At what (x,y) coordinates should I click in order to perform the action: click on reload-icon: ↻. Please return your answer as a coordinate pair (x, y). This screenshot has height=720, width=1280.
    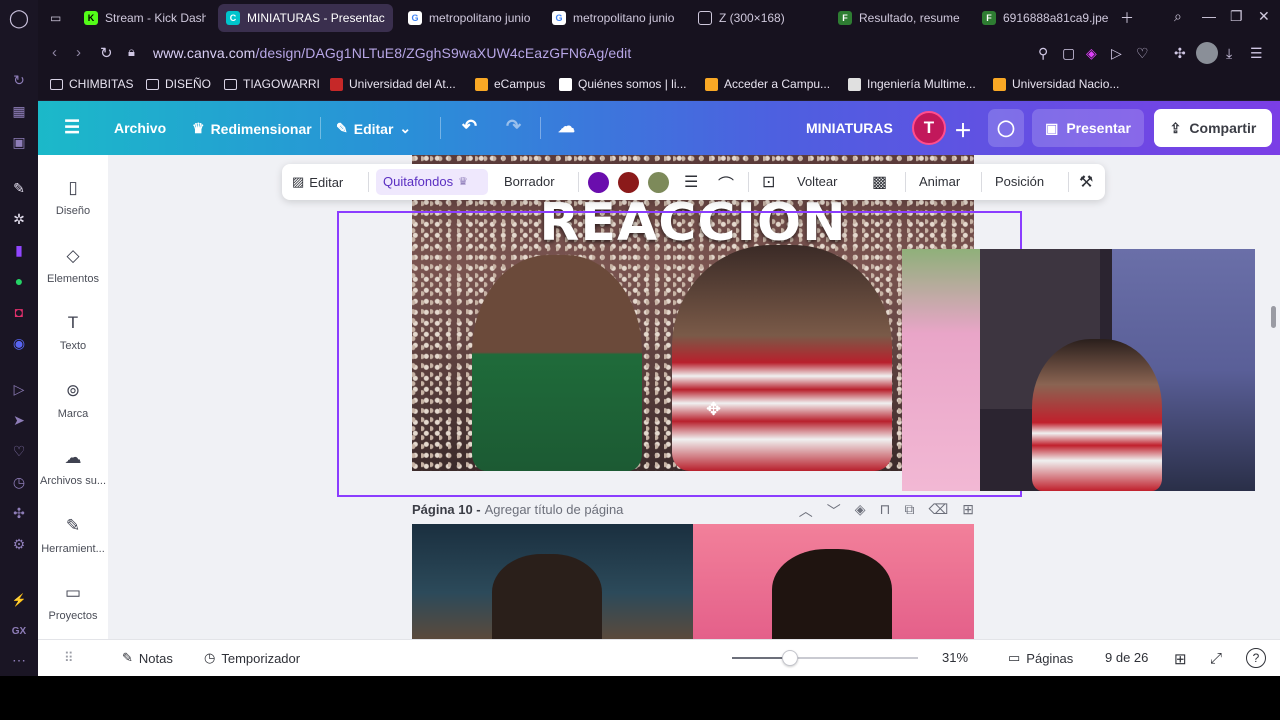
    Looking at the image, I should click on (106, 53).